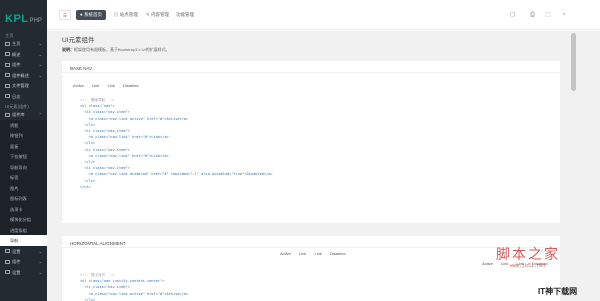 This screenshot has width=600, height=301. What do you see at coordinates (23, 166) in the screenshot?
I see `sidebar-subitem: 导航导向` at bounding box center [23, 166].